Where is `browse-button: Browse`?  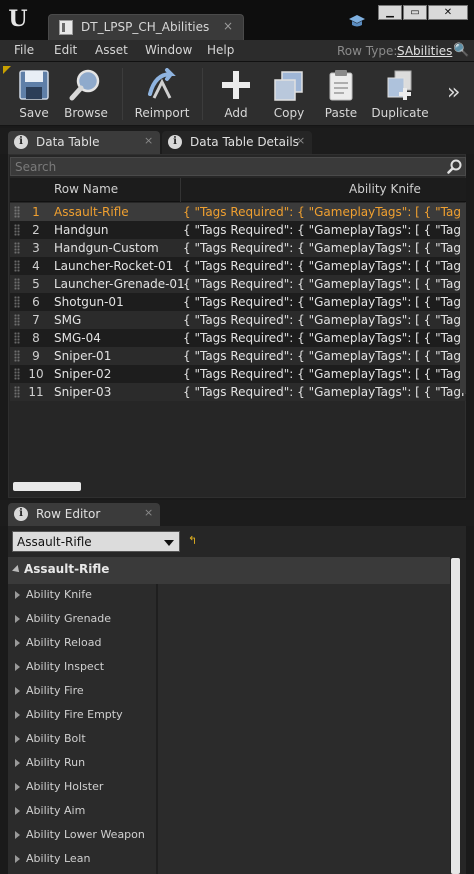
browse-button: Browse is located at coordinates (86, 94).